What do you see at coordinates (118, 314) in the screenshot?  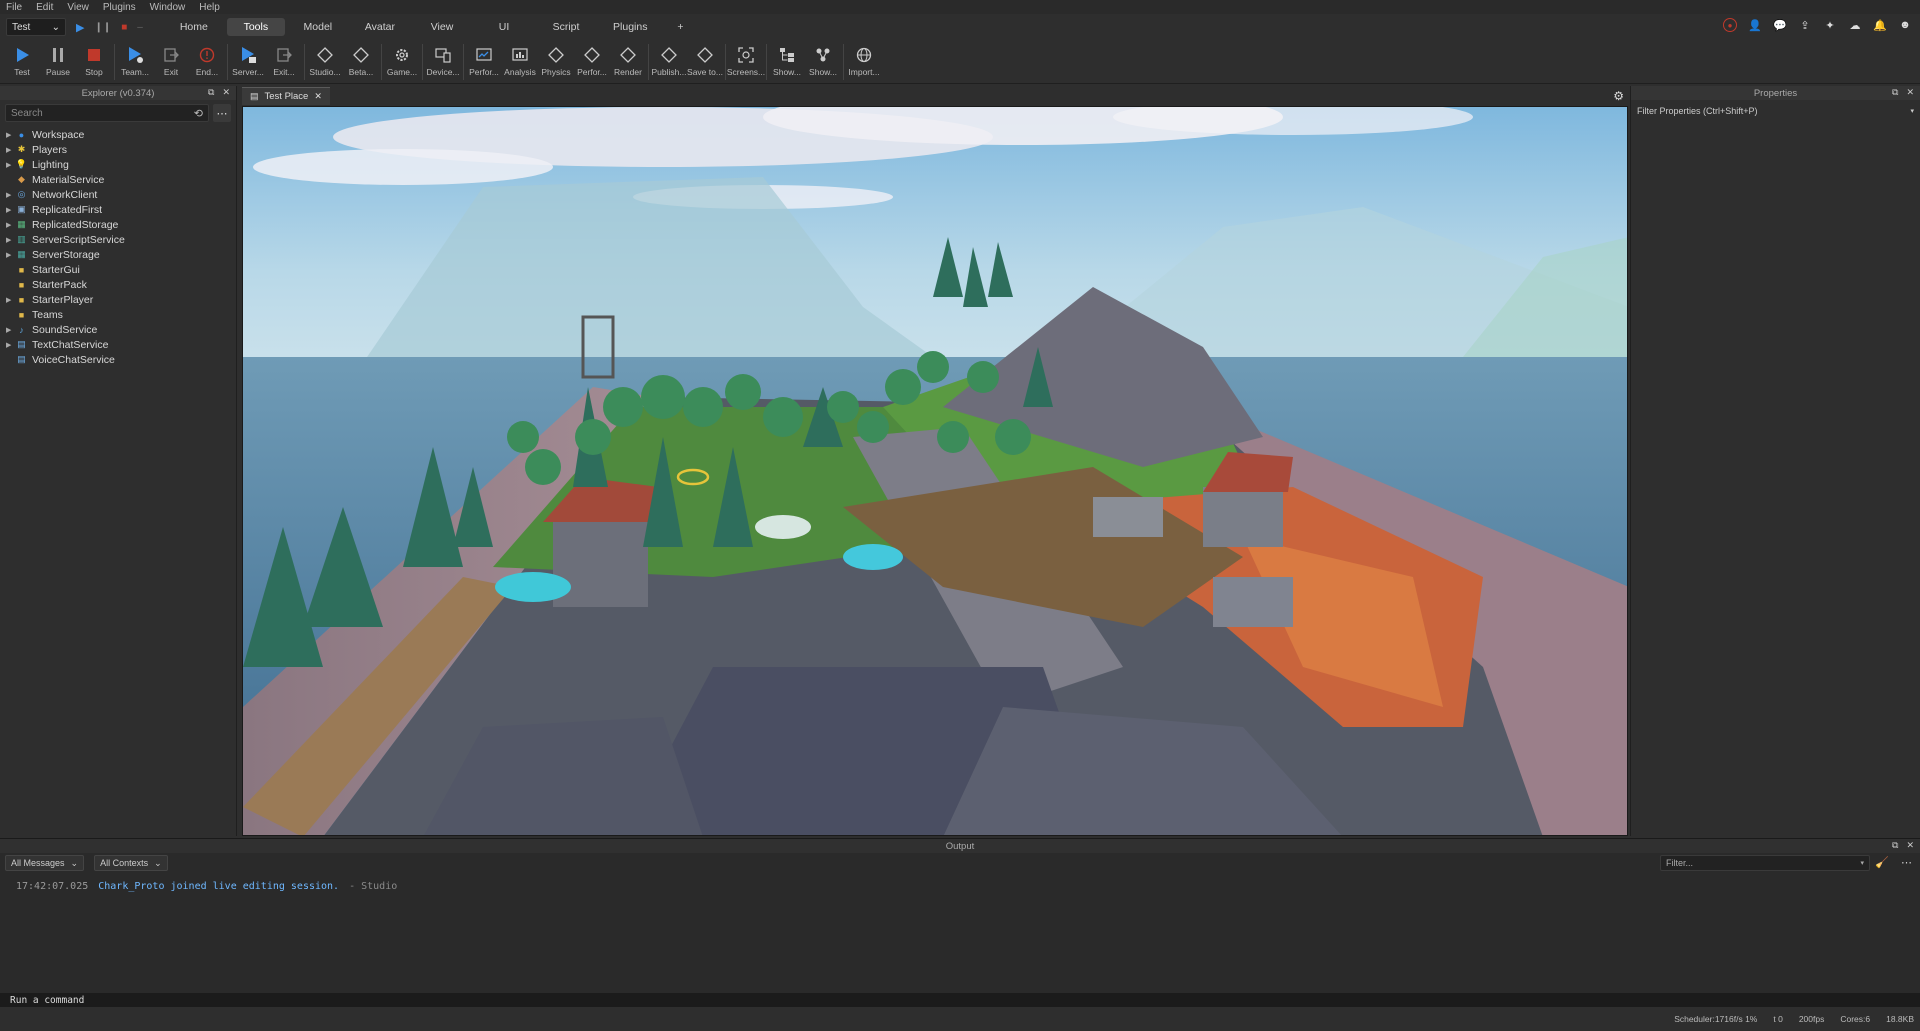 I see `tree-item-teams: ■ Teams` at bounding box center [118, 314].